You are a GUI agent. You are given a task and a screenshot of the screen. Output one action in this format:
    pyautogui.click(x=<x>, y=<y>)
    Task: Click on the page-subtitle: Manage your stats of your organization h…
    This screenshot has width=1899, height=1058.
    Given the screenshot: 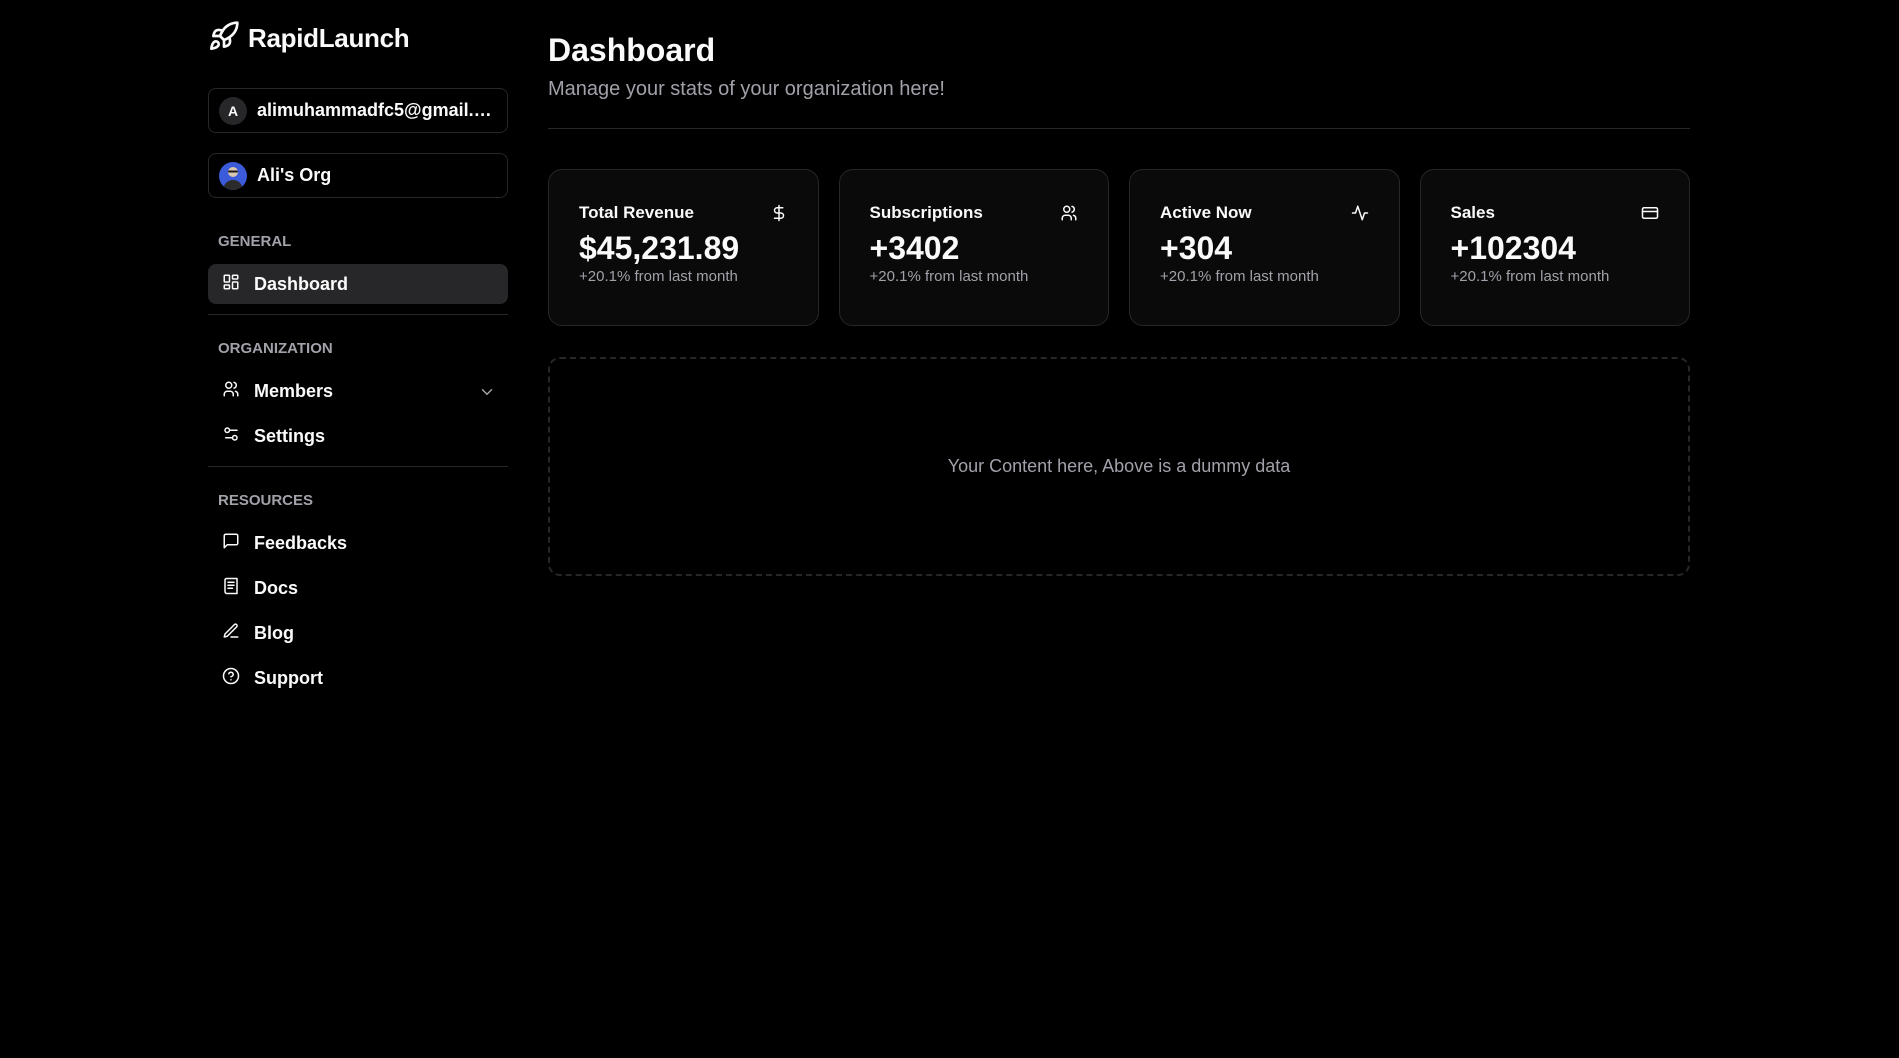 What is the action you would take?
    pyautogui.click(x=746, y=89)
    